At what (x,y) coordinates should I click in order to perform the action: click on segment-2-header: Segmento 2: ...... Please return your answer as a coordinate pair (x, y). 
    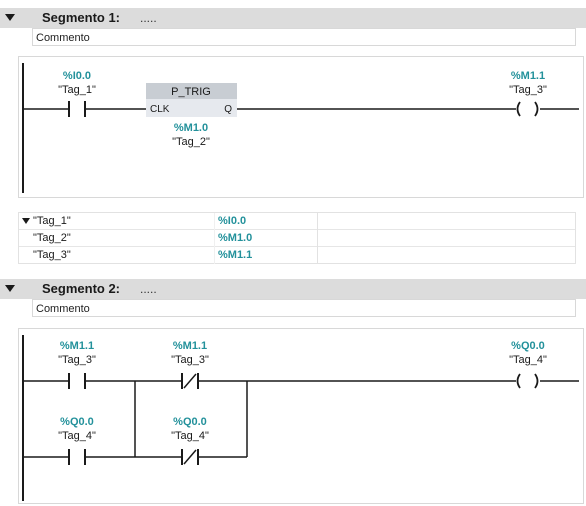
    Looking at the image, I should click on (293, 289).